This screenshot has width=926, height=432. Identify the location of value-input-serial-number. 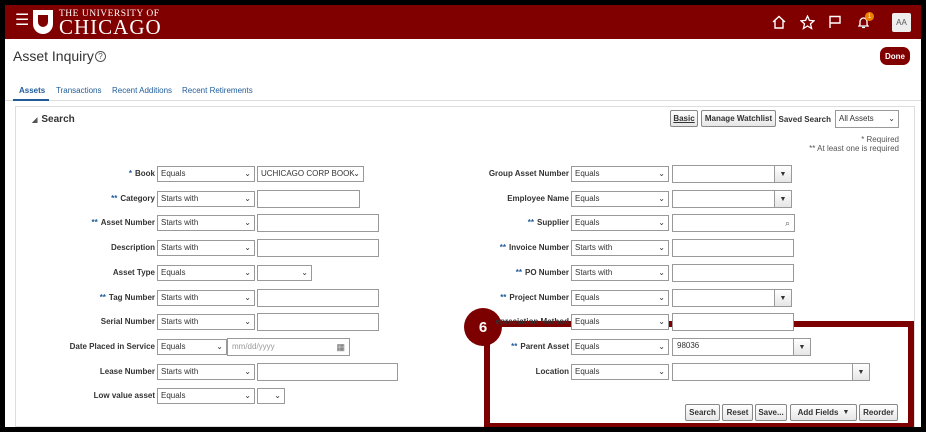
(318, 322).